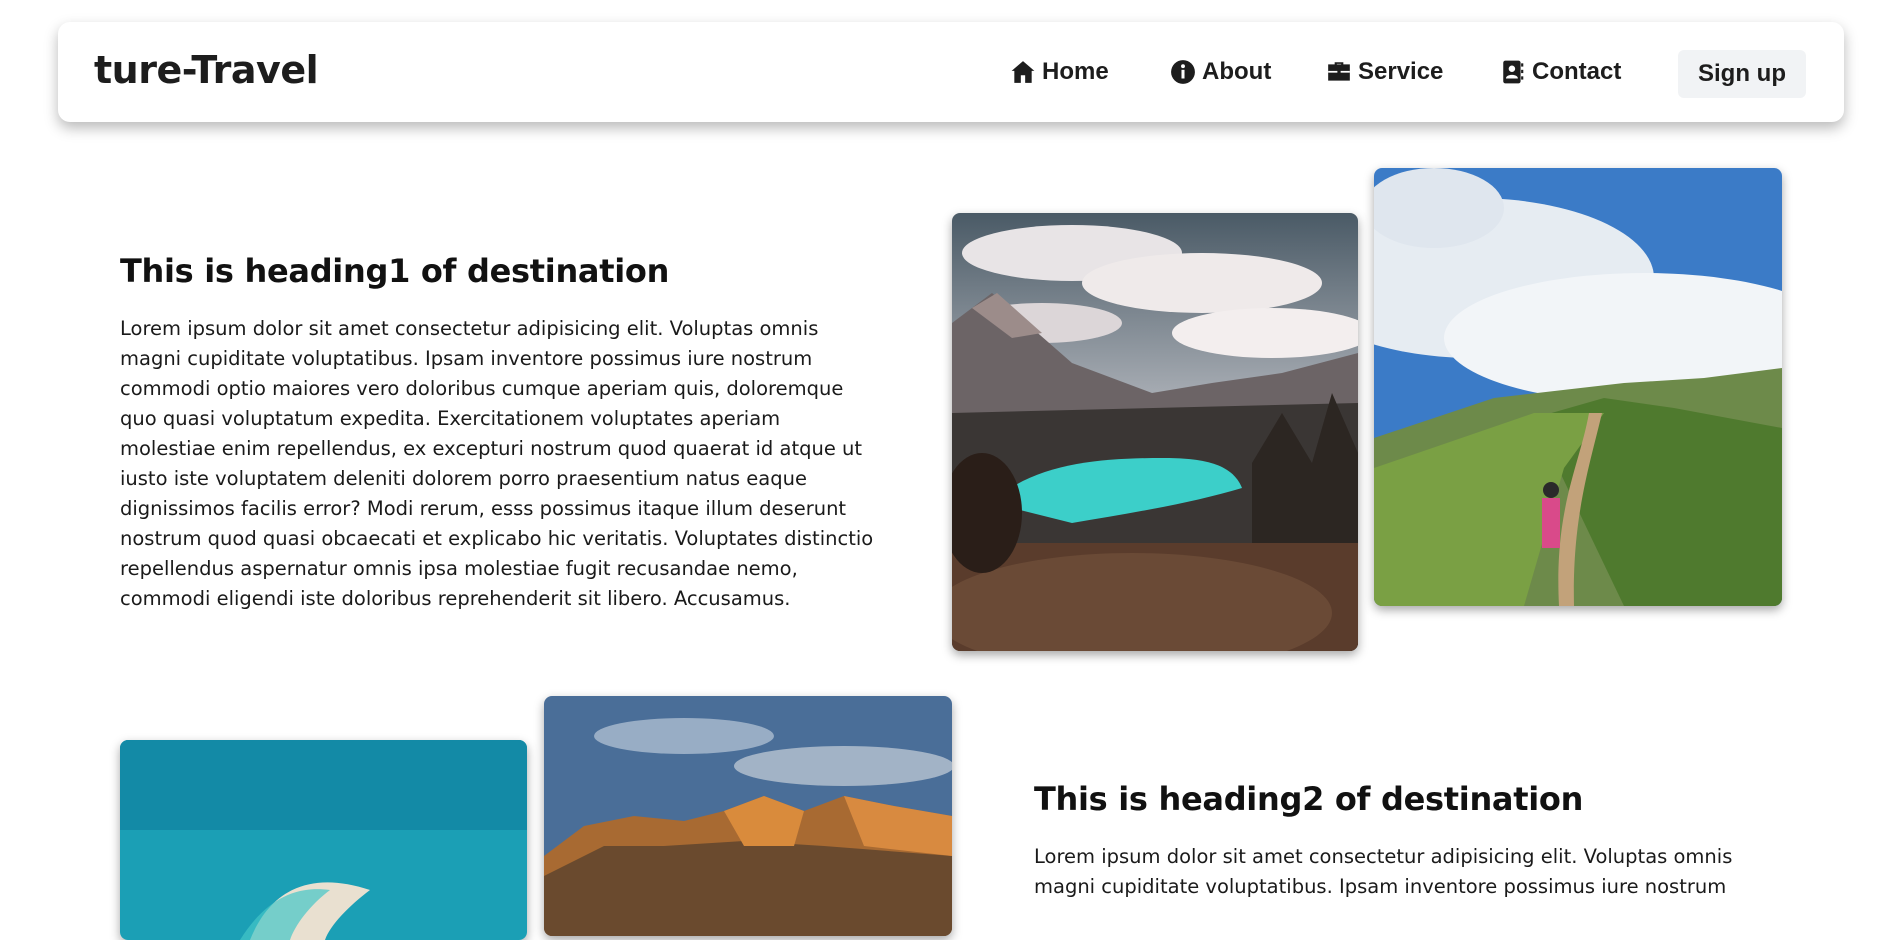 This screenshot has width=1893, height=940. I want to click on home-icon, so click(1023, 72).